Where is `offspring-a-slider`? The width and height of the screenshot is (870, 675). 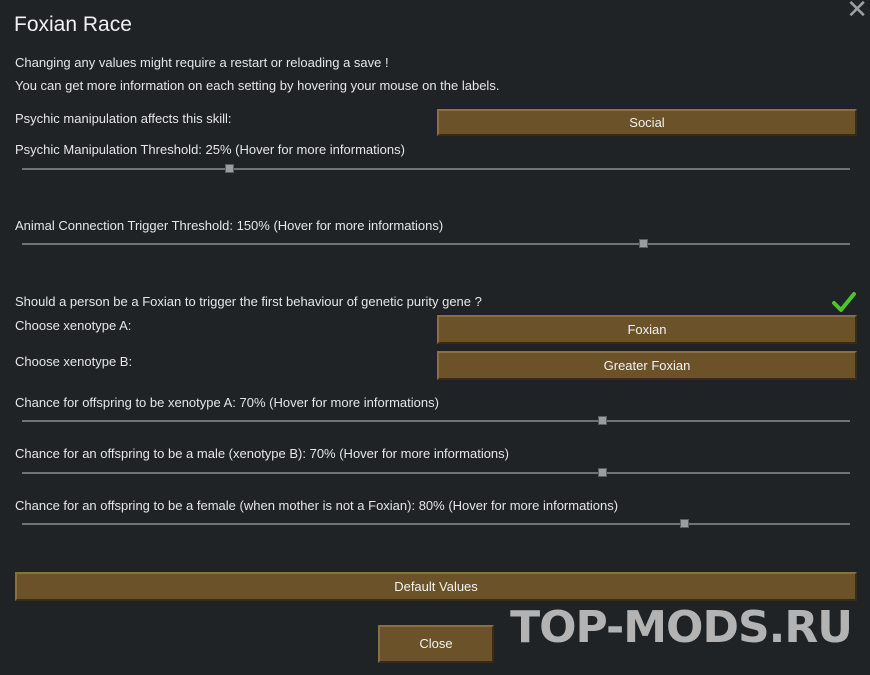 offspring-a-slider is located at coordinates (436, 421).